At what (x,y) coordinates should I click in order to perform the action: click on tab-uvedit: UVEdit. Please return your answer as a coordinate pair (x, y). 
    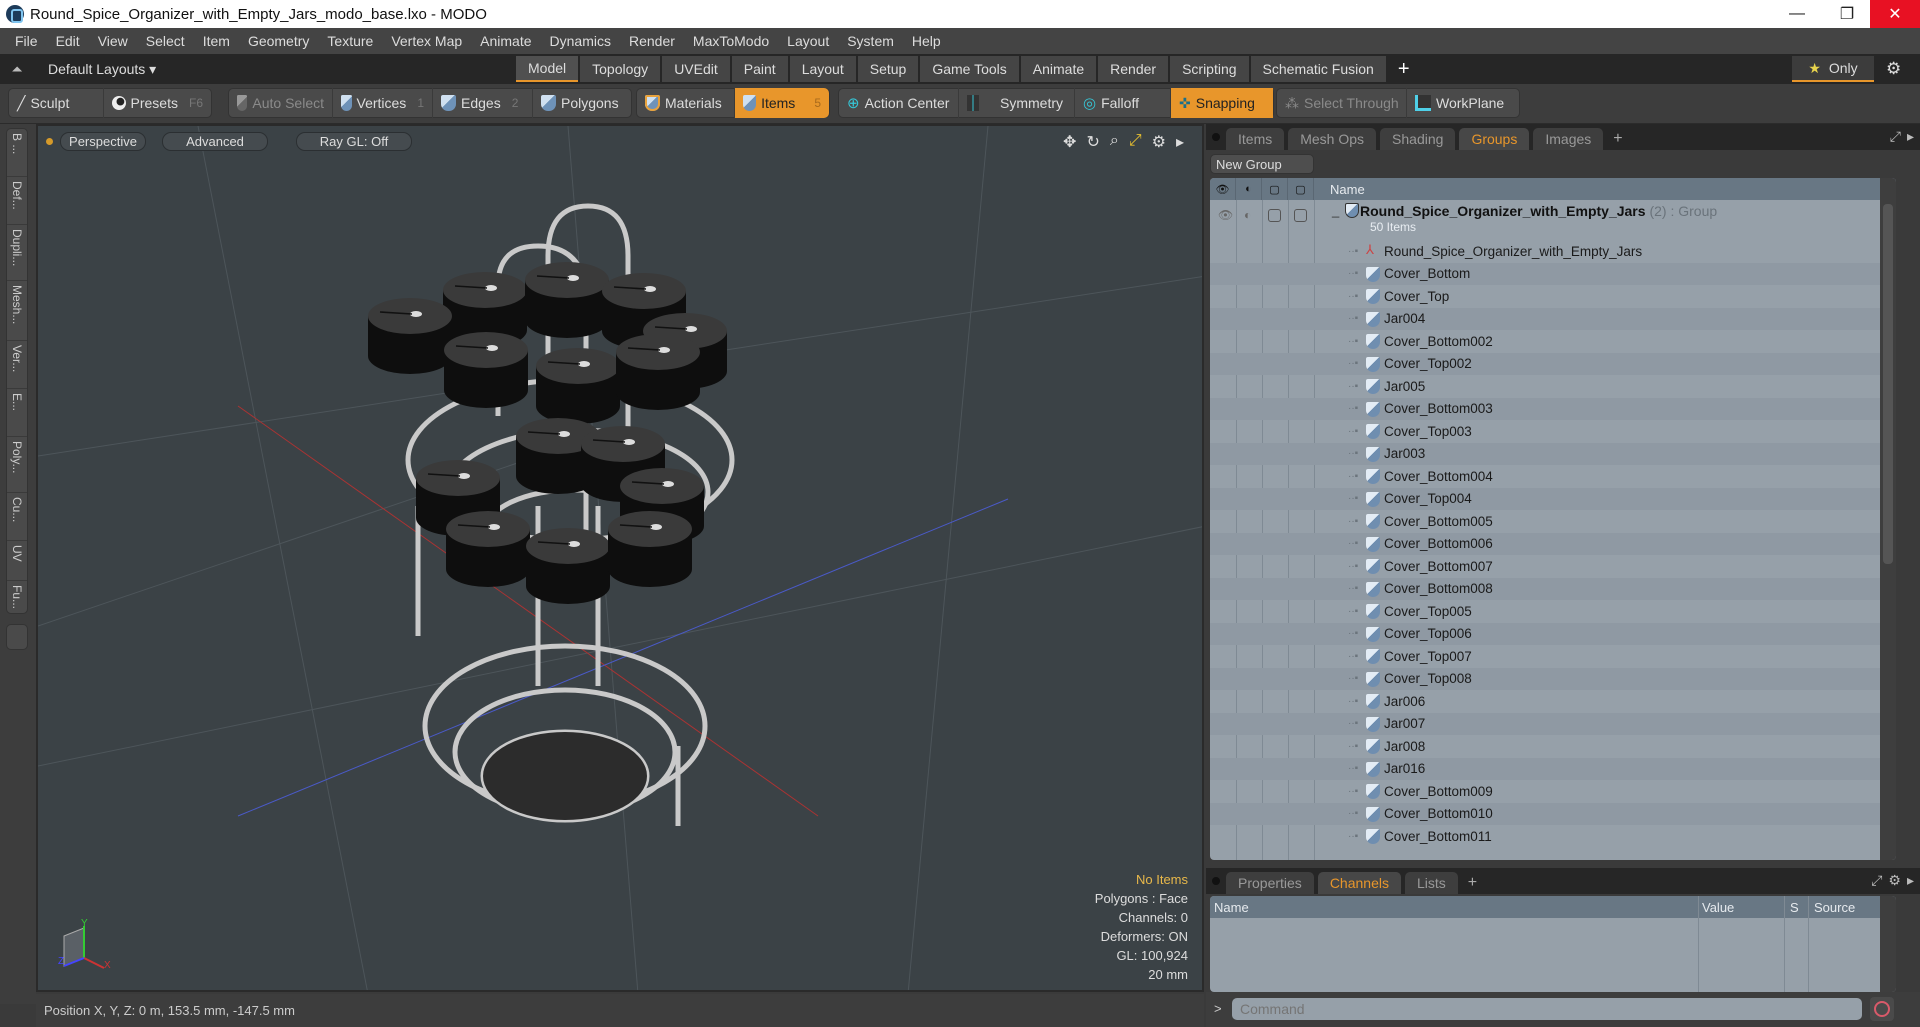
    Looking at the image, I should click on (696, 69).